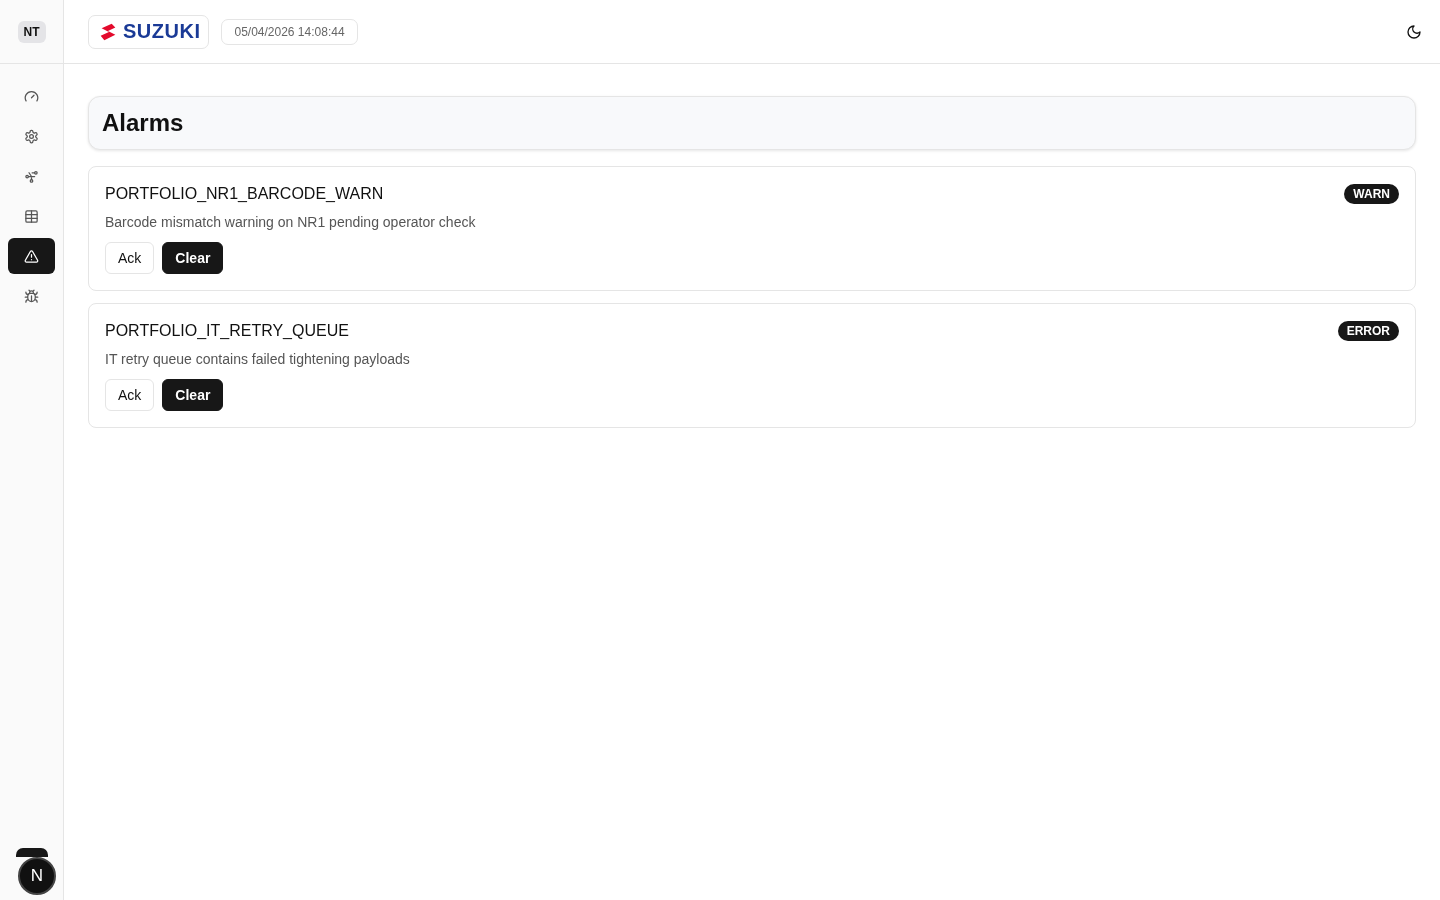 The image size is (1440, 900). I want to click on theme-toggle-icon, so click(1414, 31).